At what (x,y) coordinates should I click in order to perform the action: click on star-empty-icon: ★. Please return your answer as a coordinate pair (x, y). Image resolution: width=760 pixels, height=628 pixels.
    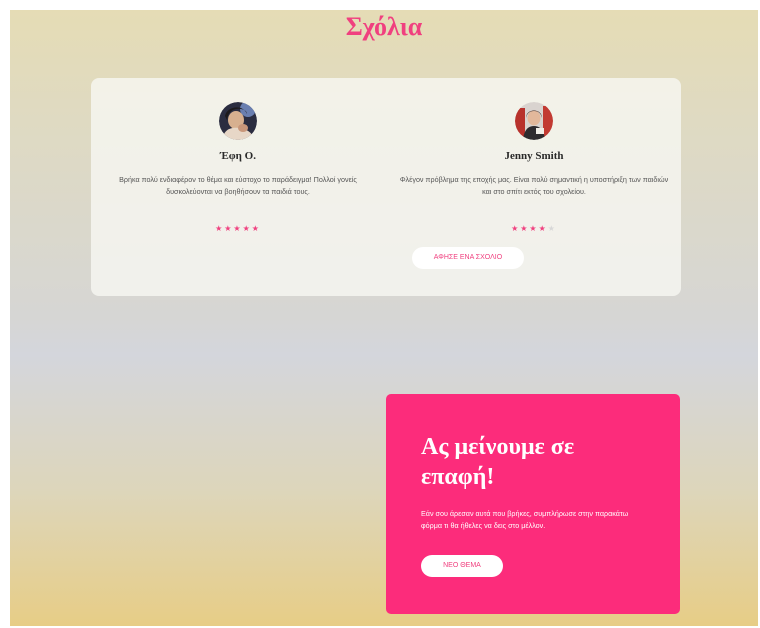
    Looking at the image, I should click on (552, 228).